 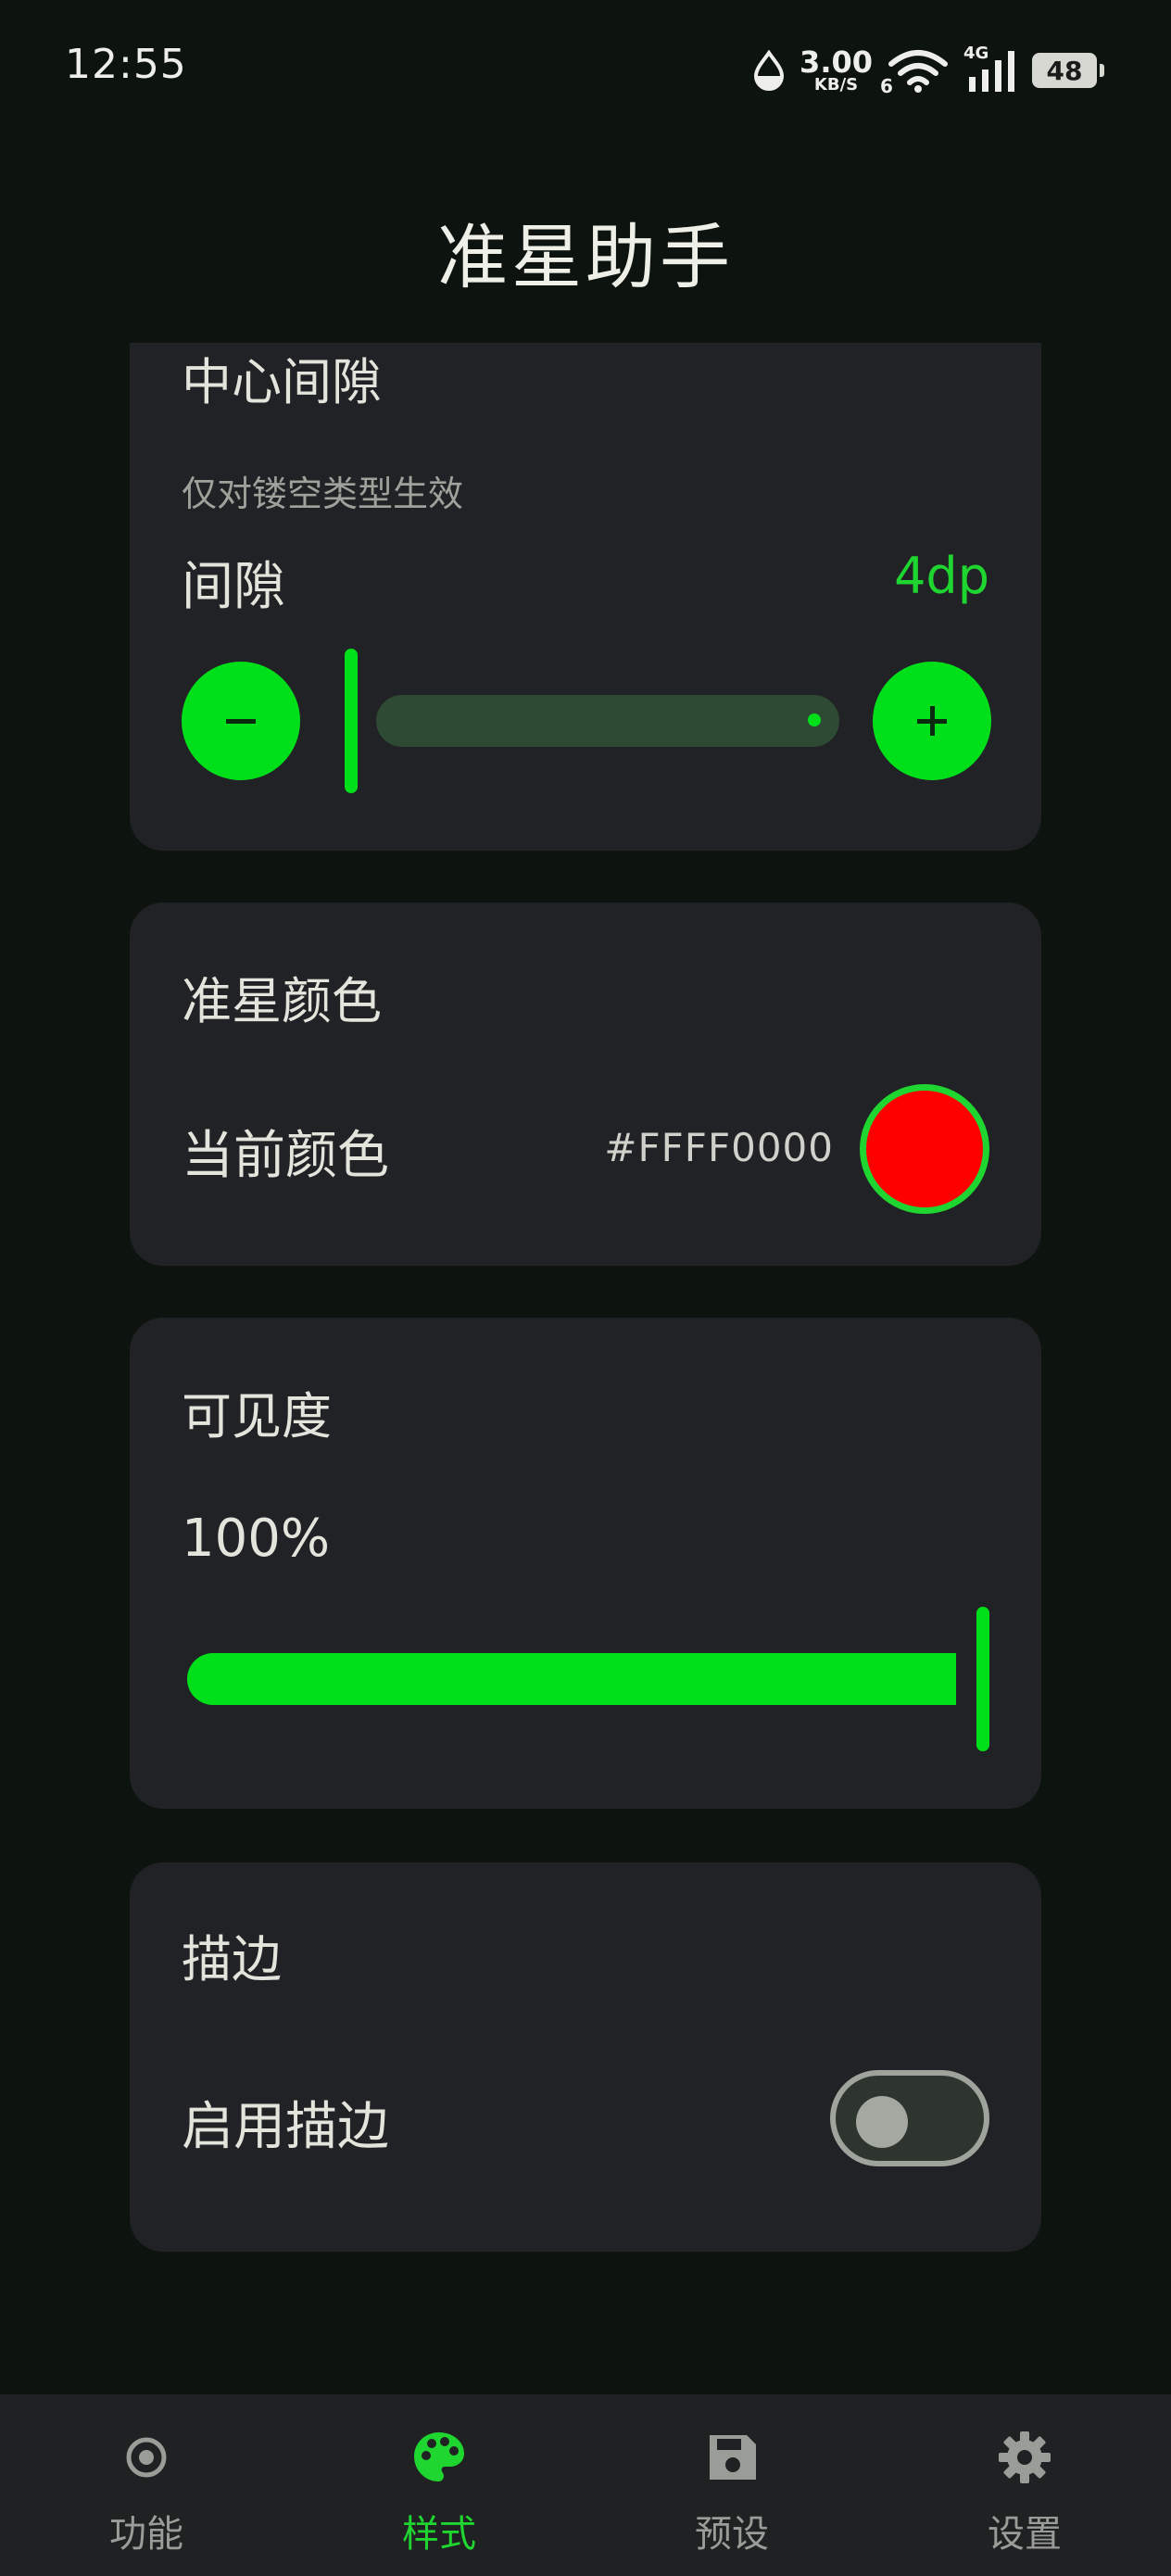 I want to click on gap-slider, so click(x=592, y=723).